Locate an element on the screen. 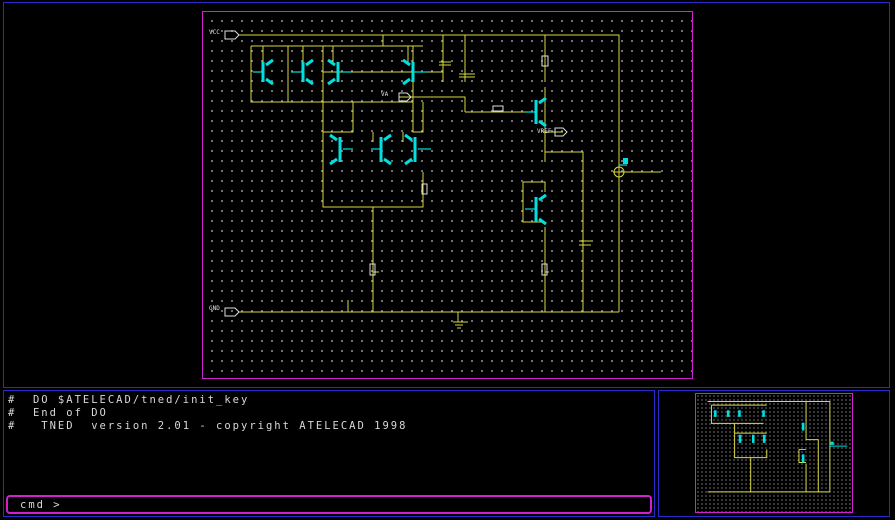 This screenshot has height=520, width=895. command-prompt: cmd > is located at coordinates (41, 505).